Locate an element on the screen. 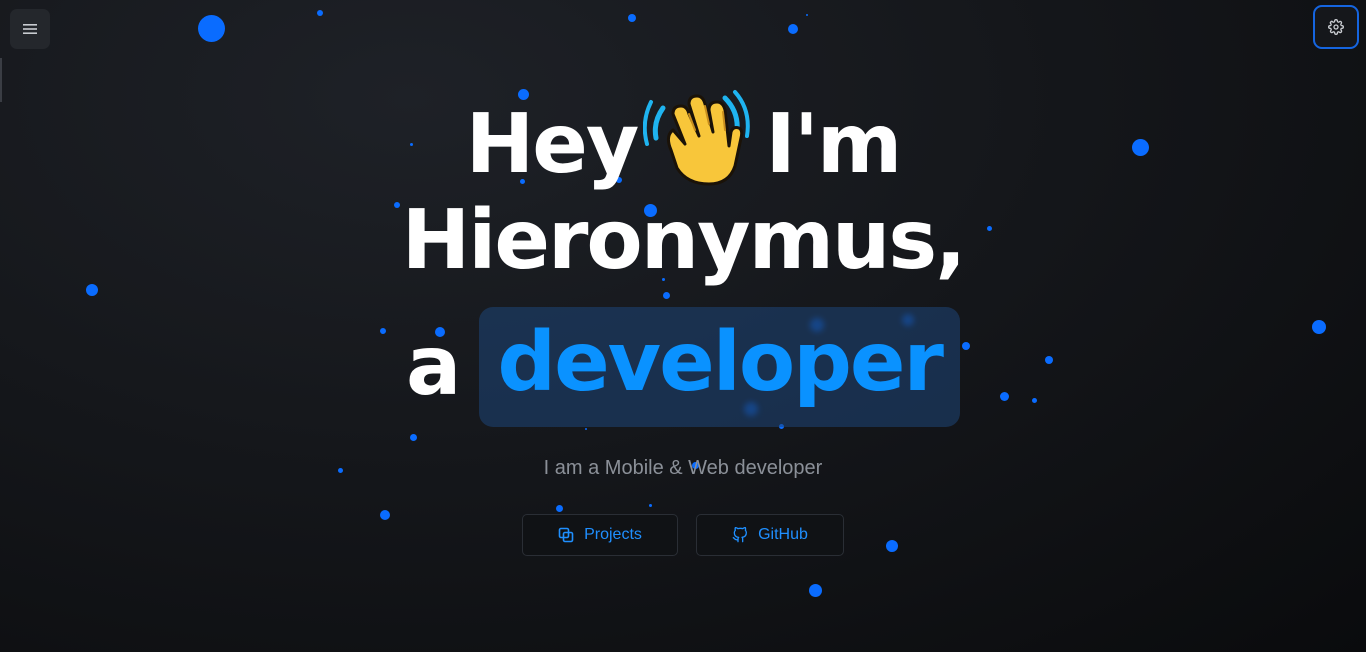 The height and width of the screenshot is (652, 1366). settings-button is located at coordinates (1336, 27).